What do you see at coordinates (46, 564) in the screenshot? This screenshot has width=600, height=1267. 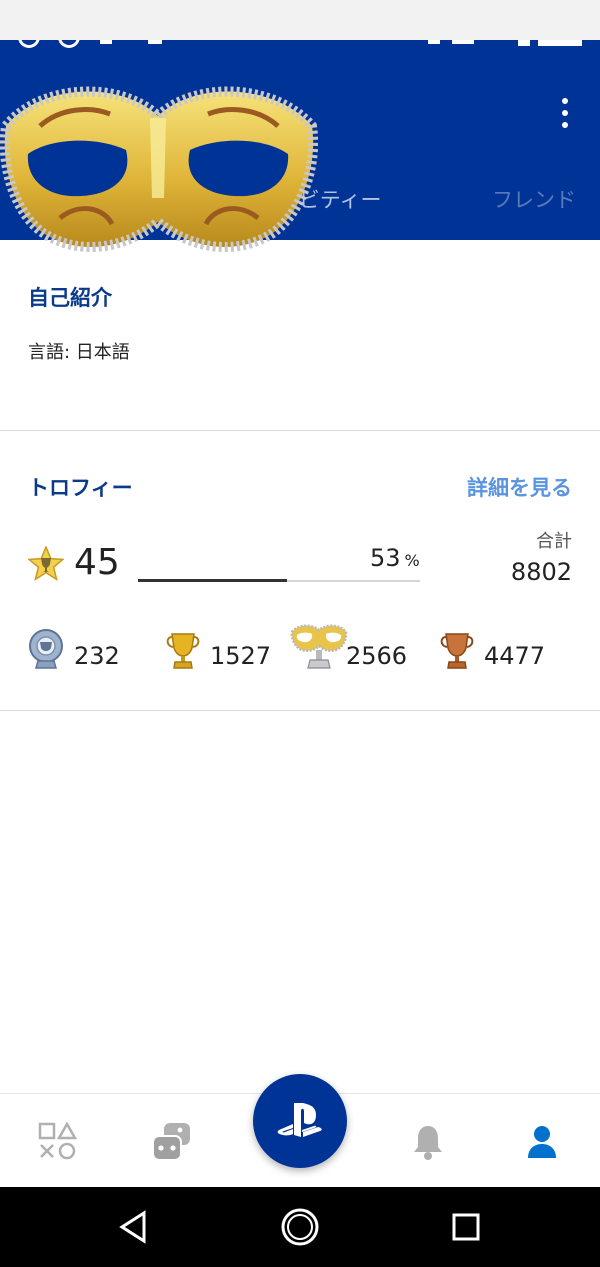 I see `trophy-level-star-icon` at bounding box center [46, 564].